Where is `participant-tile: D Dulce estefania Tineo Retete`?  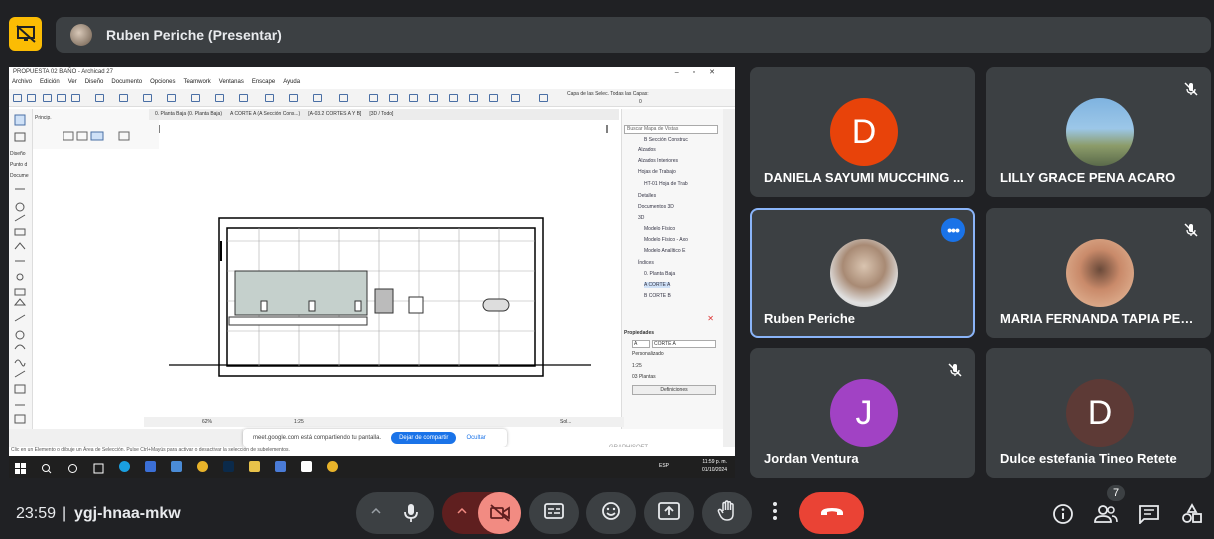 participant-tile: D Dulce estefania Tineo Retete is located at coordinates (1098, 413).